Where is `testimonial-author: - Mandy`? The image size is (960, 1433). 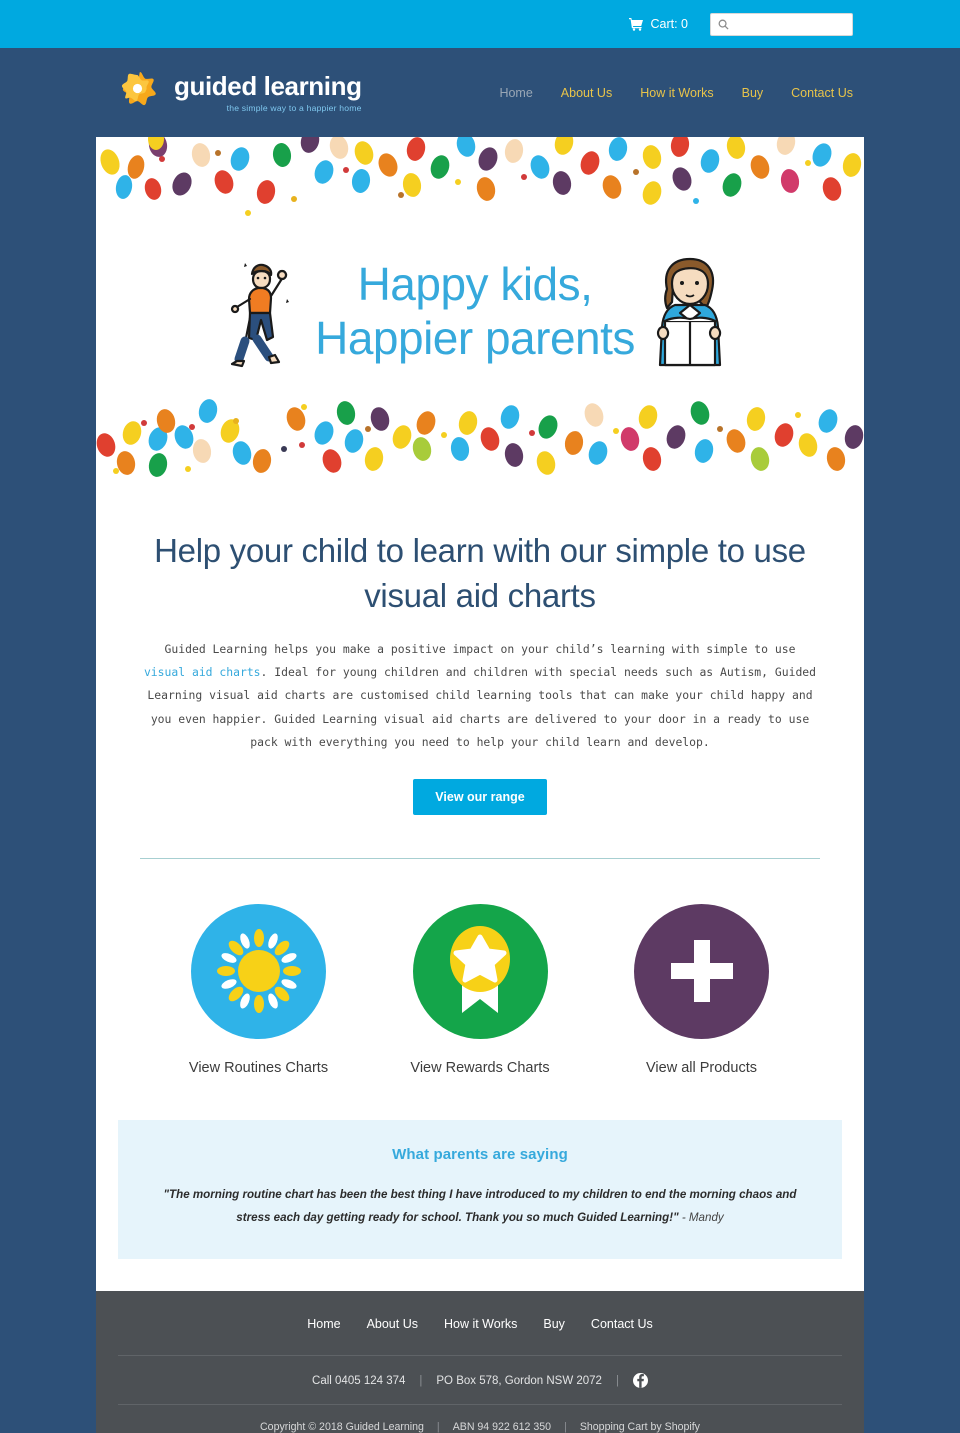
testimonial-author: - Mandy is located at coordinates (701, 1217).